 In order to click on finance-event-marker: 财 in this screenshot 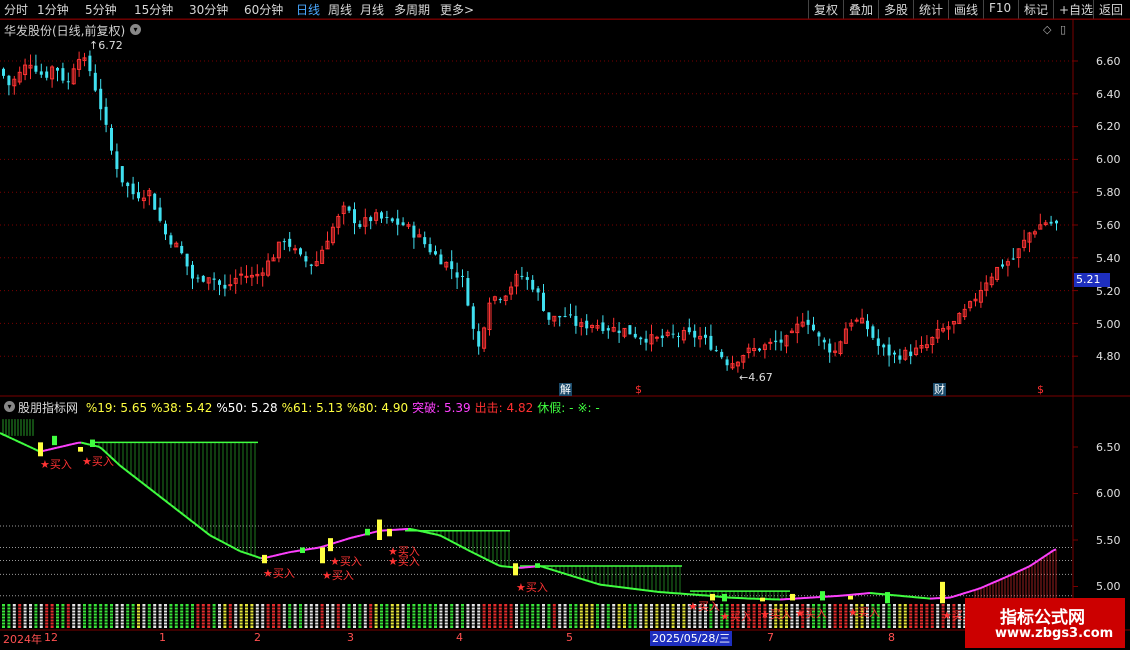, I will do `click(939, 389)`.